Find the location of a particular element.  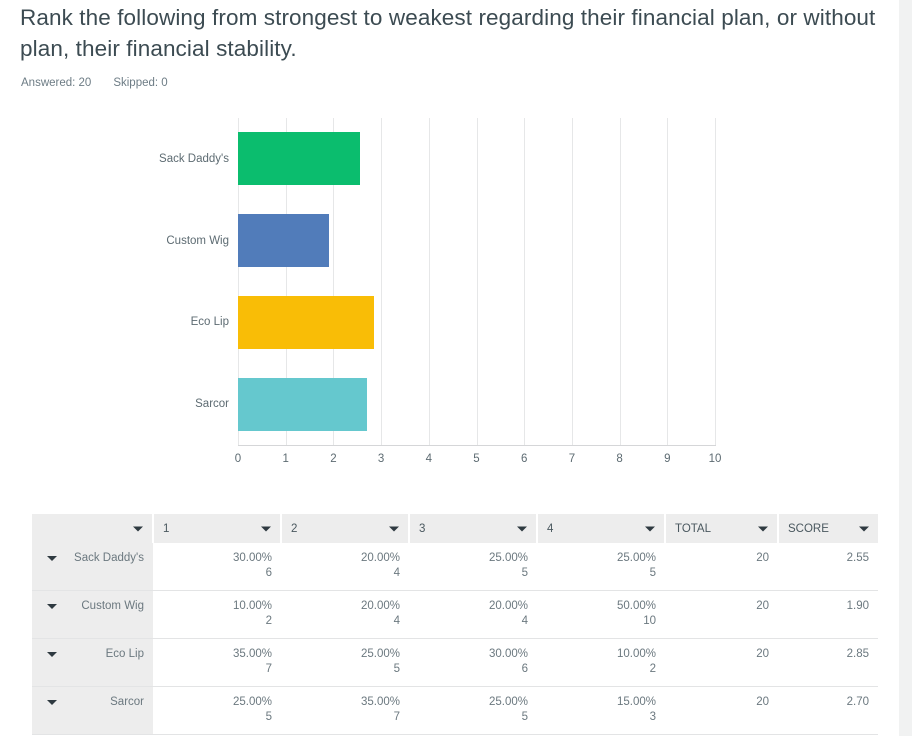

table-cell-rank: 10.00% 2 is located at coordinates (601, 662).